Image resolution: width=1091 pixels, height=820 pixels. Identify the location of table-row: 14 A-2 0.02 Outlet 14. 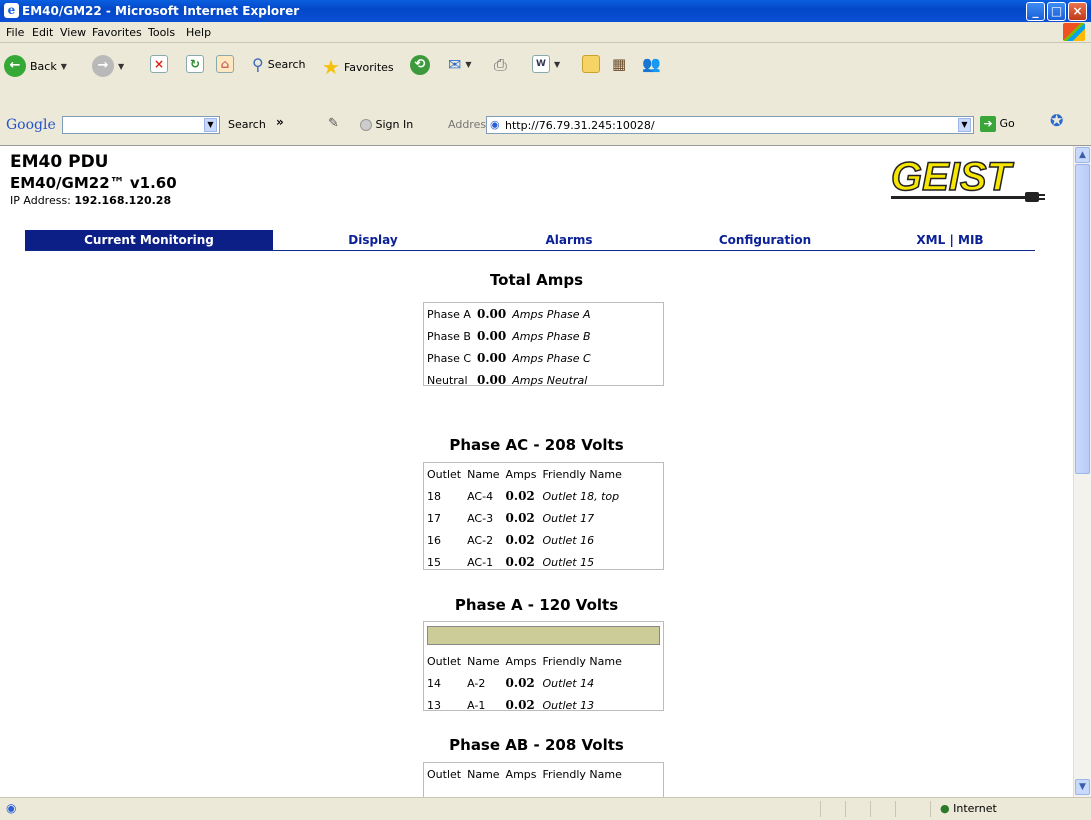
(524, 683).